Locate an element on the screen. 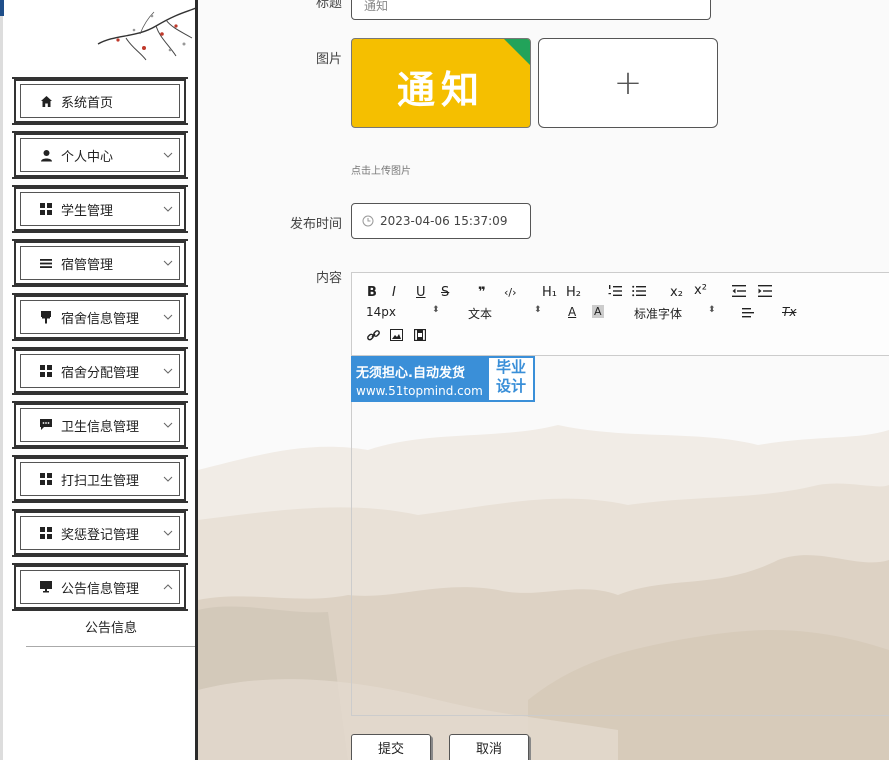  blockquote-button: ❞ is located at coordinates (482, 292).